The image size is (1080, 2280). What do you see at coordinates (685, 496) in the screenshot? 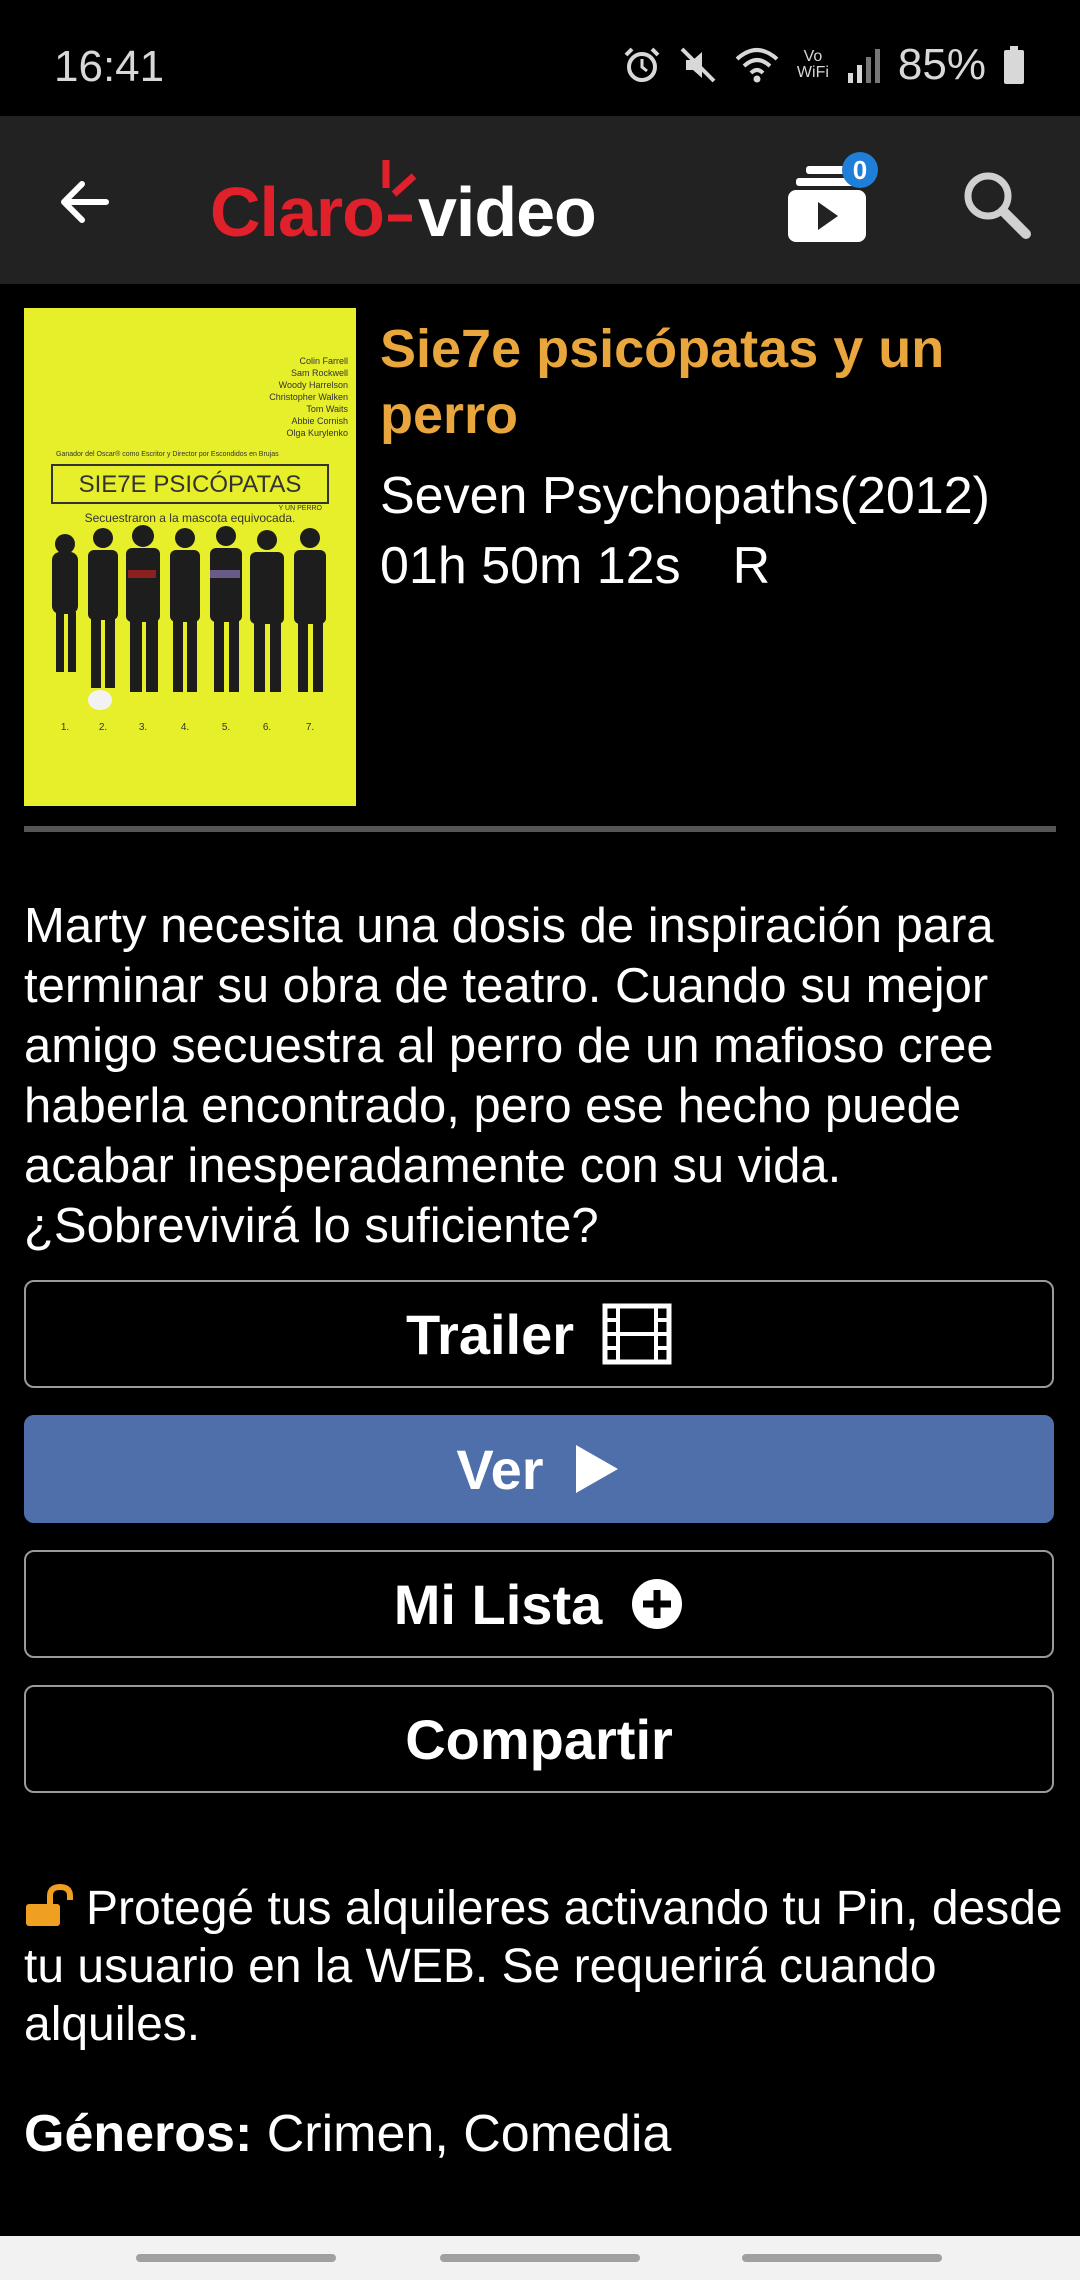
I see `movie-original-title: Seven Psychopaths(2012)` at bounding box center [685, 496].